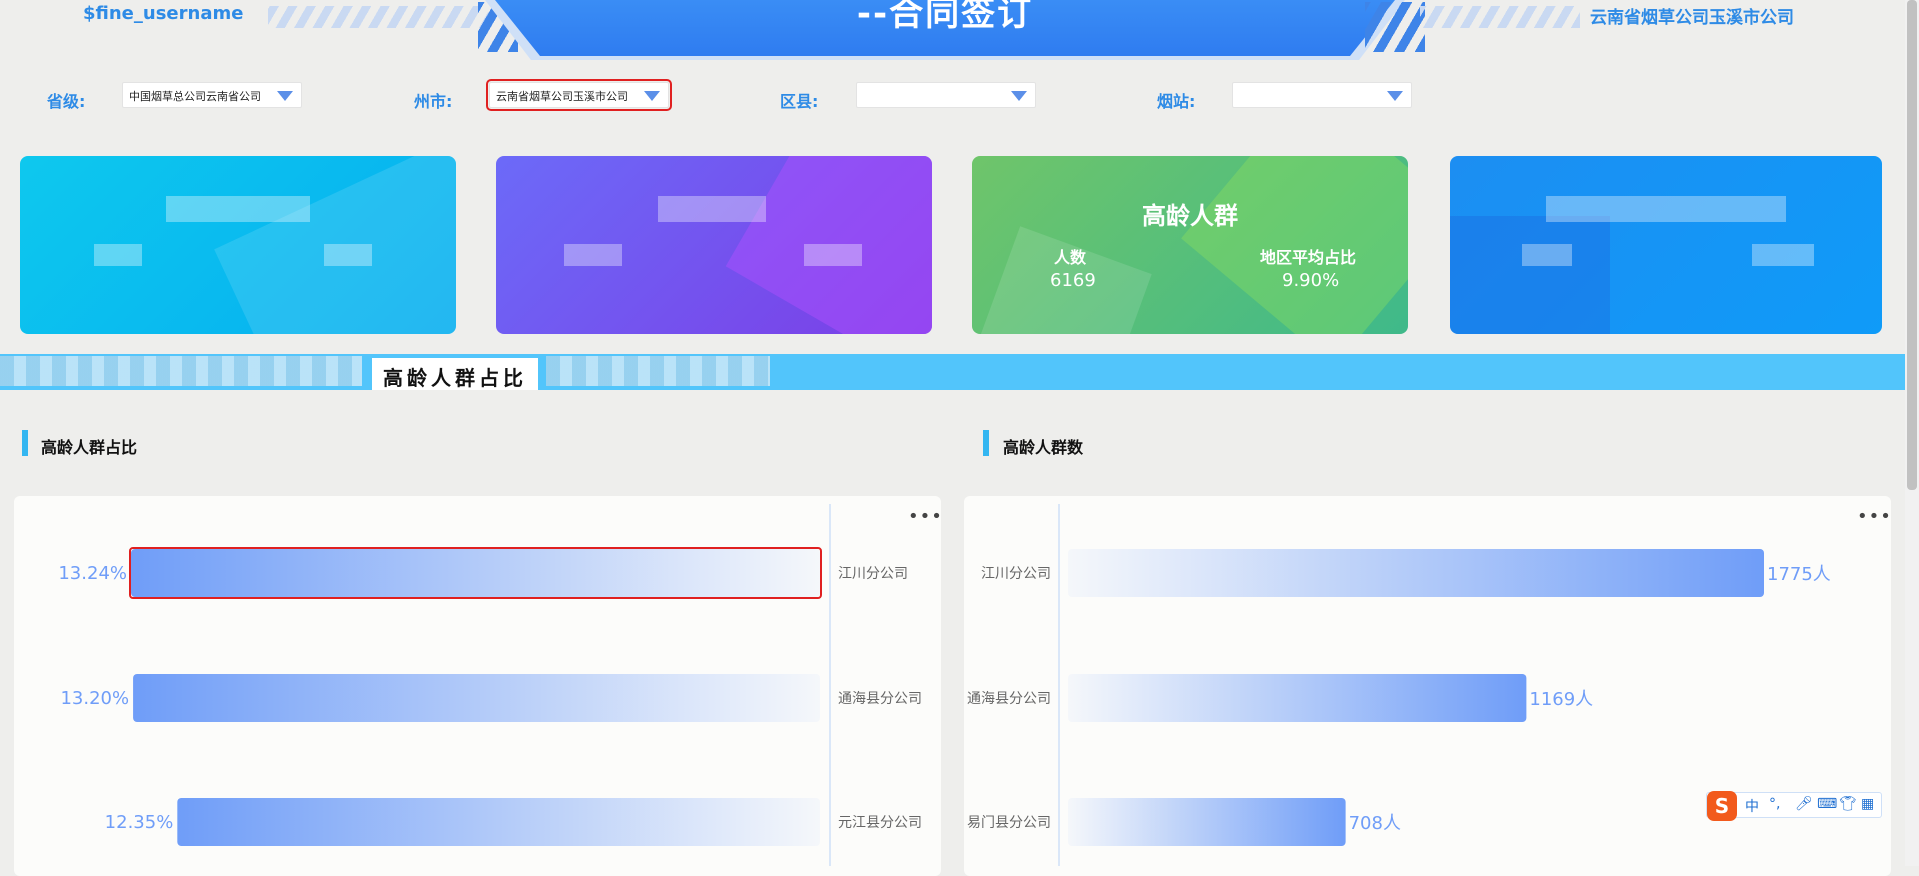  Describe the element at coordinates (1009, 823) in the screenshot. I see `category-label: 易门县分公司` at that location.